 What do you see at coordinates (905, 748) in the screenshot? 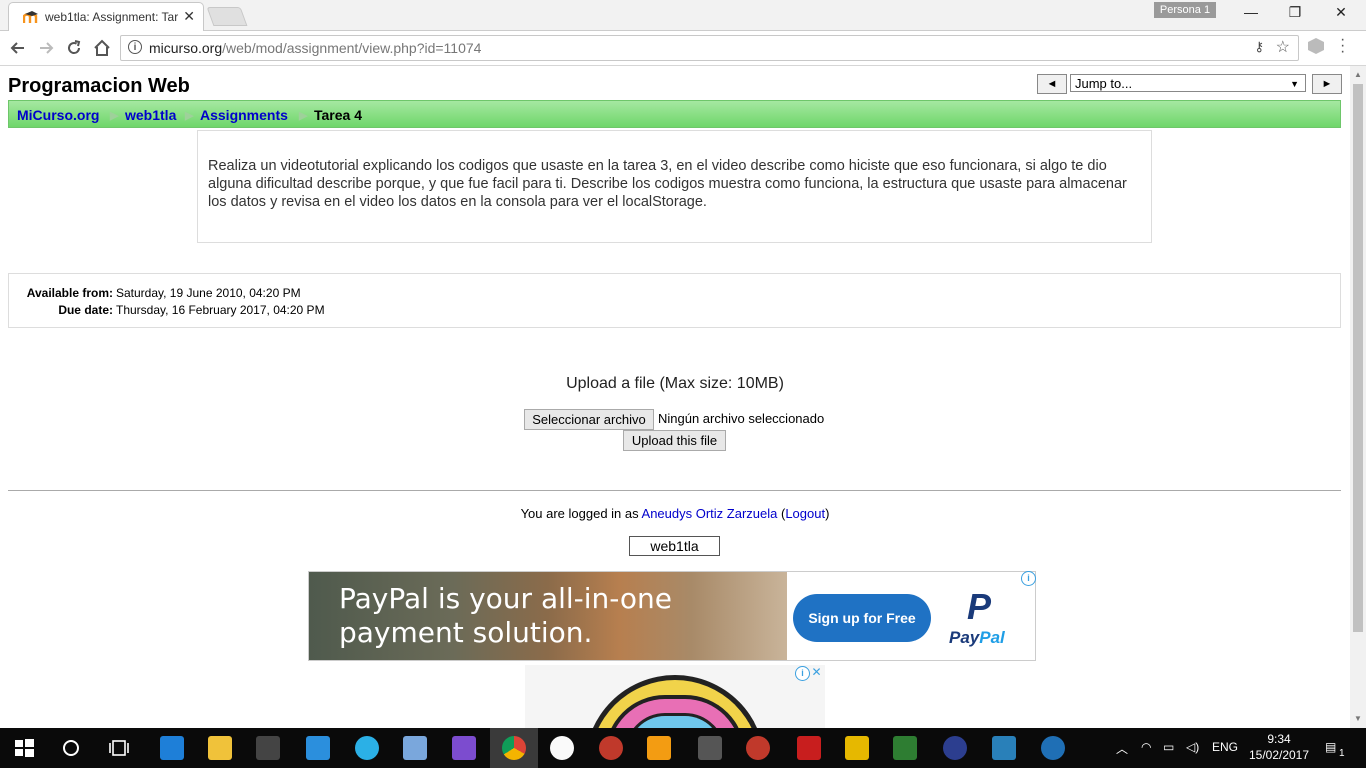
I see `app-green-icon` at bounding box center [905, 748].